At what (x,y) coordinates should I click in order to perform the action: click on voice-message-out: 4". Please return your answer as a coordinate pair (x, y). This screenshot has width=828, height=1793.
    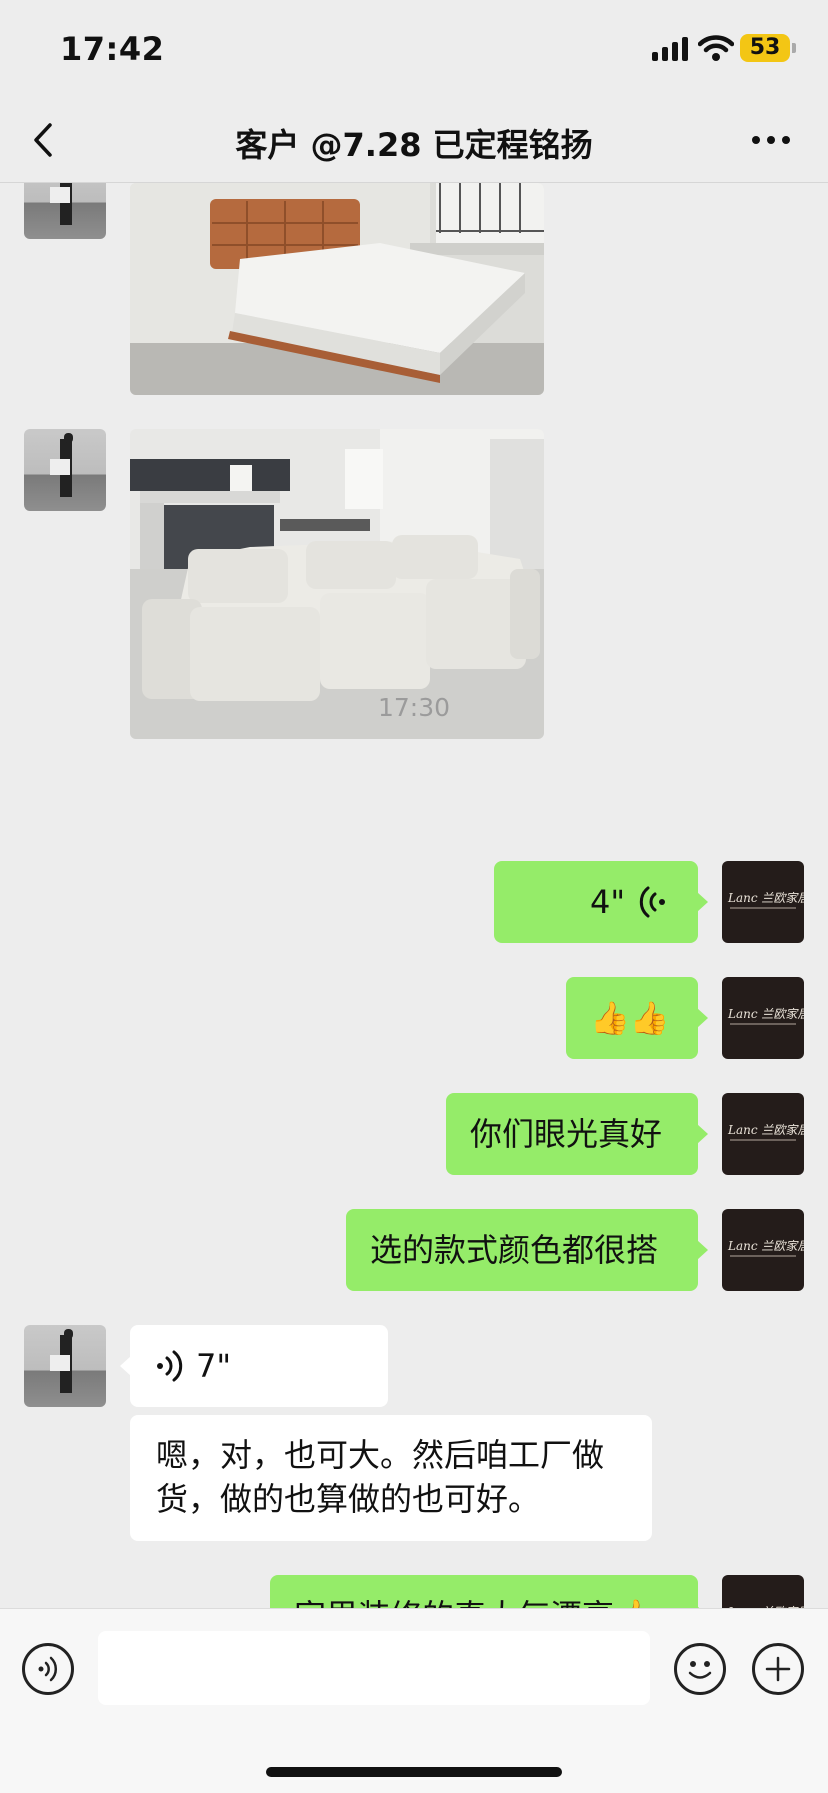
    Looking at the image, I should click on (596, 902).